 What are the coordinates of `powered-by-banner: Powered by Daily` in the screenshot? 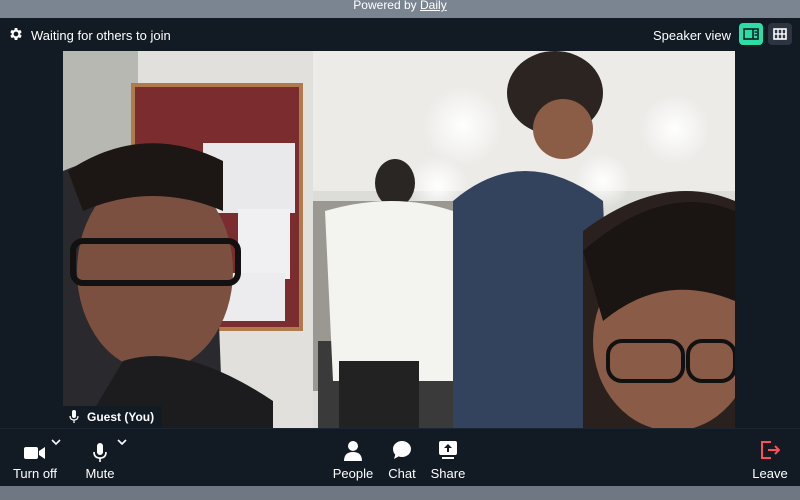 It's located at (400, 9).